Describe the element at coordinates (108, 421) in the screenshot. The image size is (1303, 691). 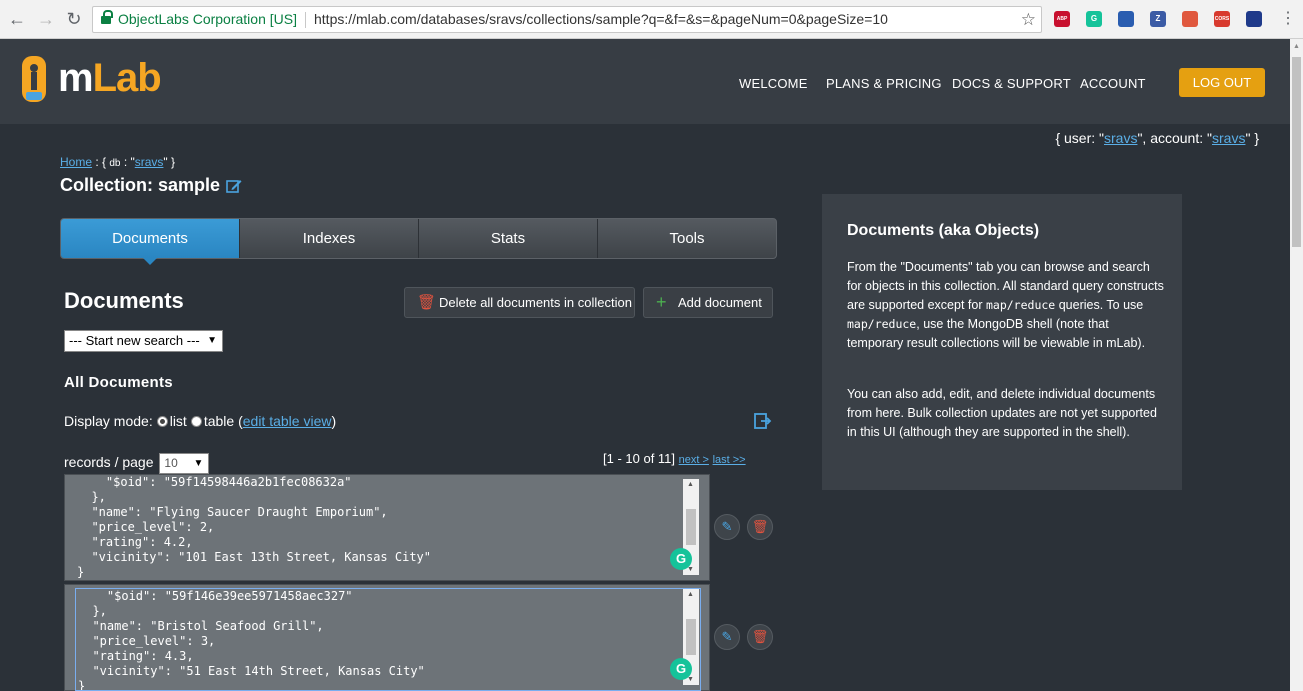
I see `display-mode-label: Display mode:` at that location.